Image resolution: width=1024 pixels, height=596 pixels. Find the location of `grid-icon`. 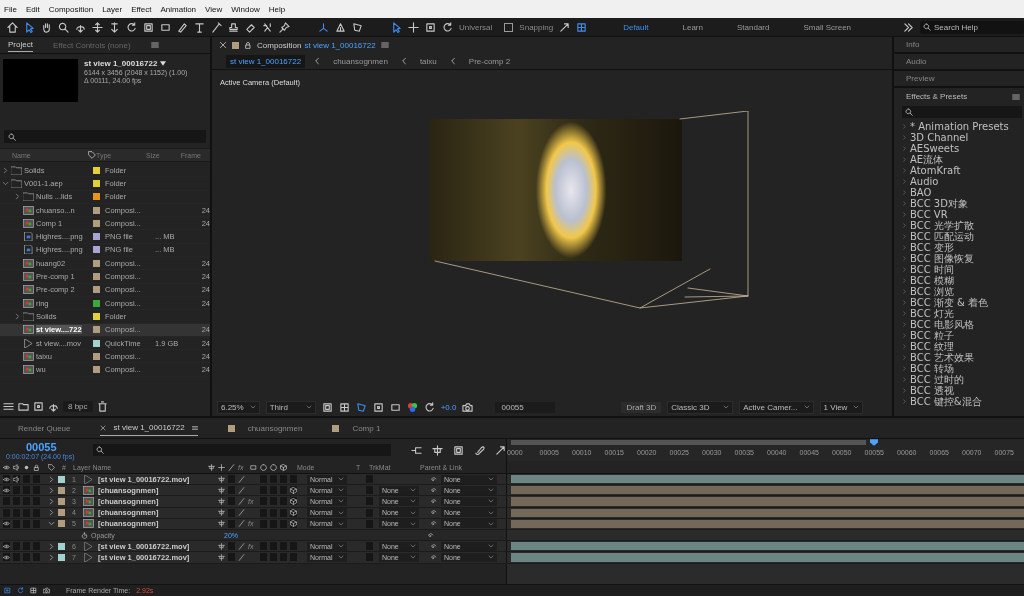

grid-icon is located at coordinates (582, 27).